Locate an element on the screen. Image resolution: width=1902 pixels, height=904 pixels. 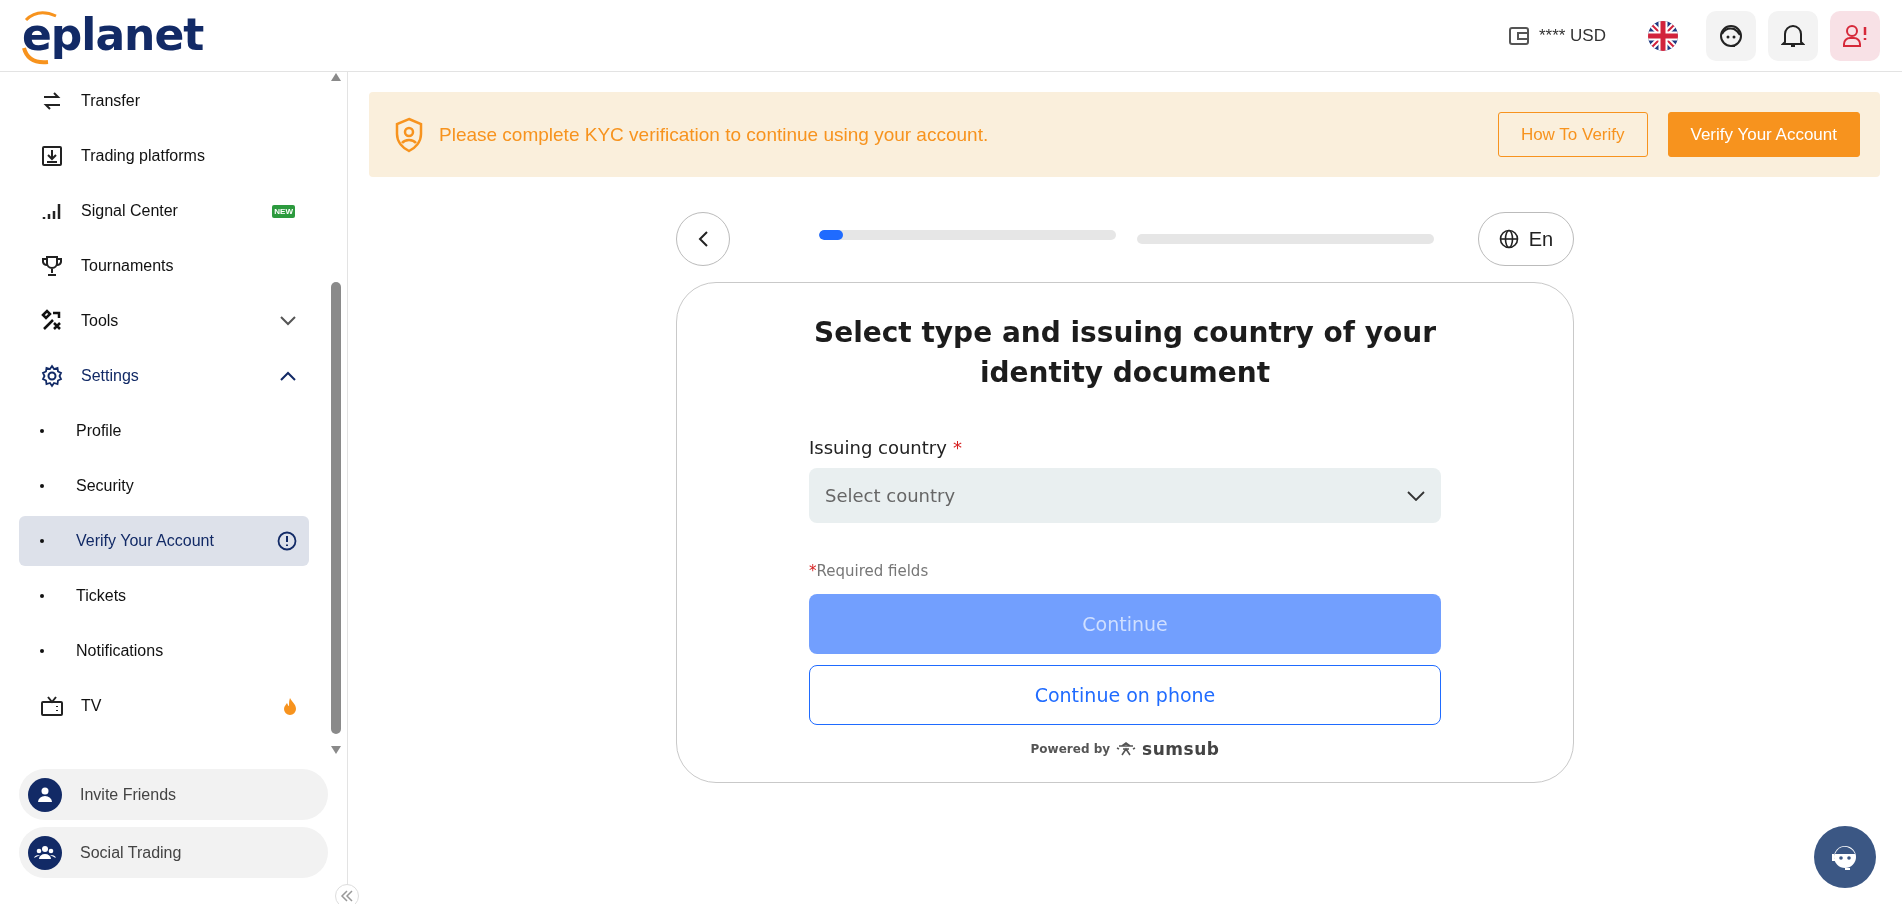
mascot-icon is located at coordinates (1126, 749).